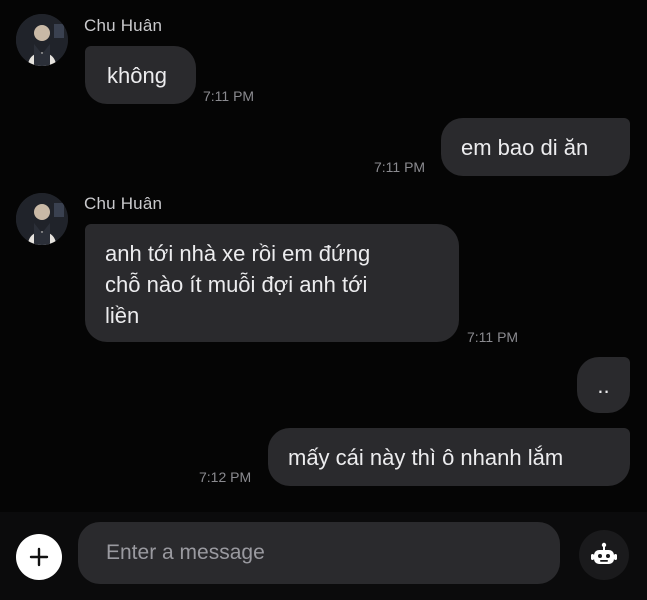  I want to click on message-text-line: liền, so click(122, 315).